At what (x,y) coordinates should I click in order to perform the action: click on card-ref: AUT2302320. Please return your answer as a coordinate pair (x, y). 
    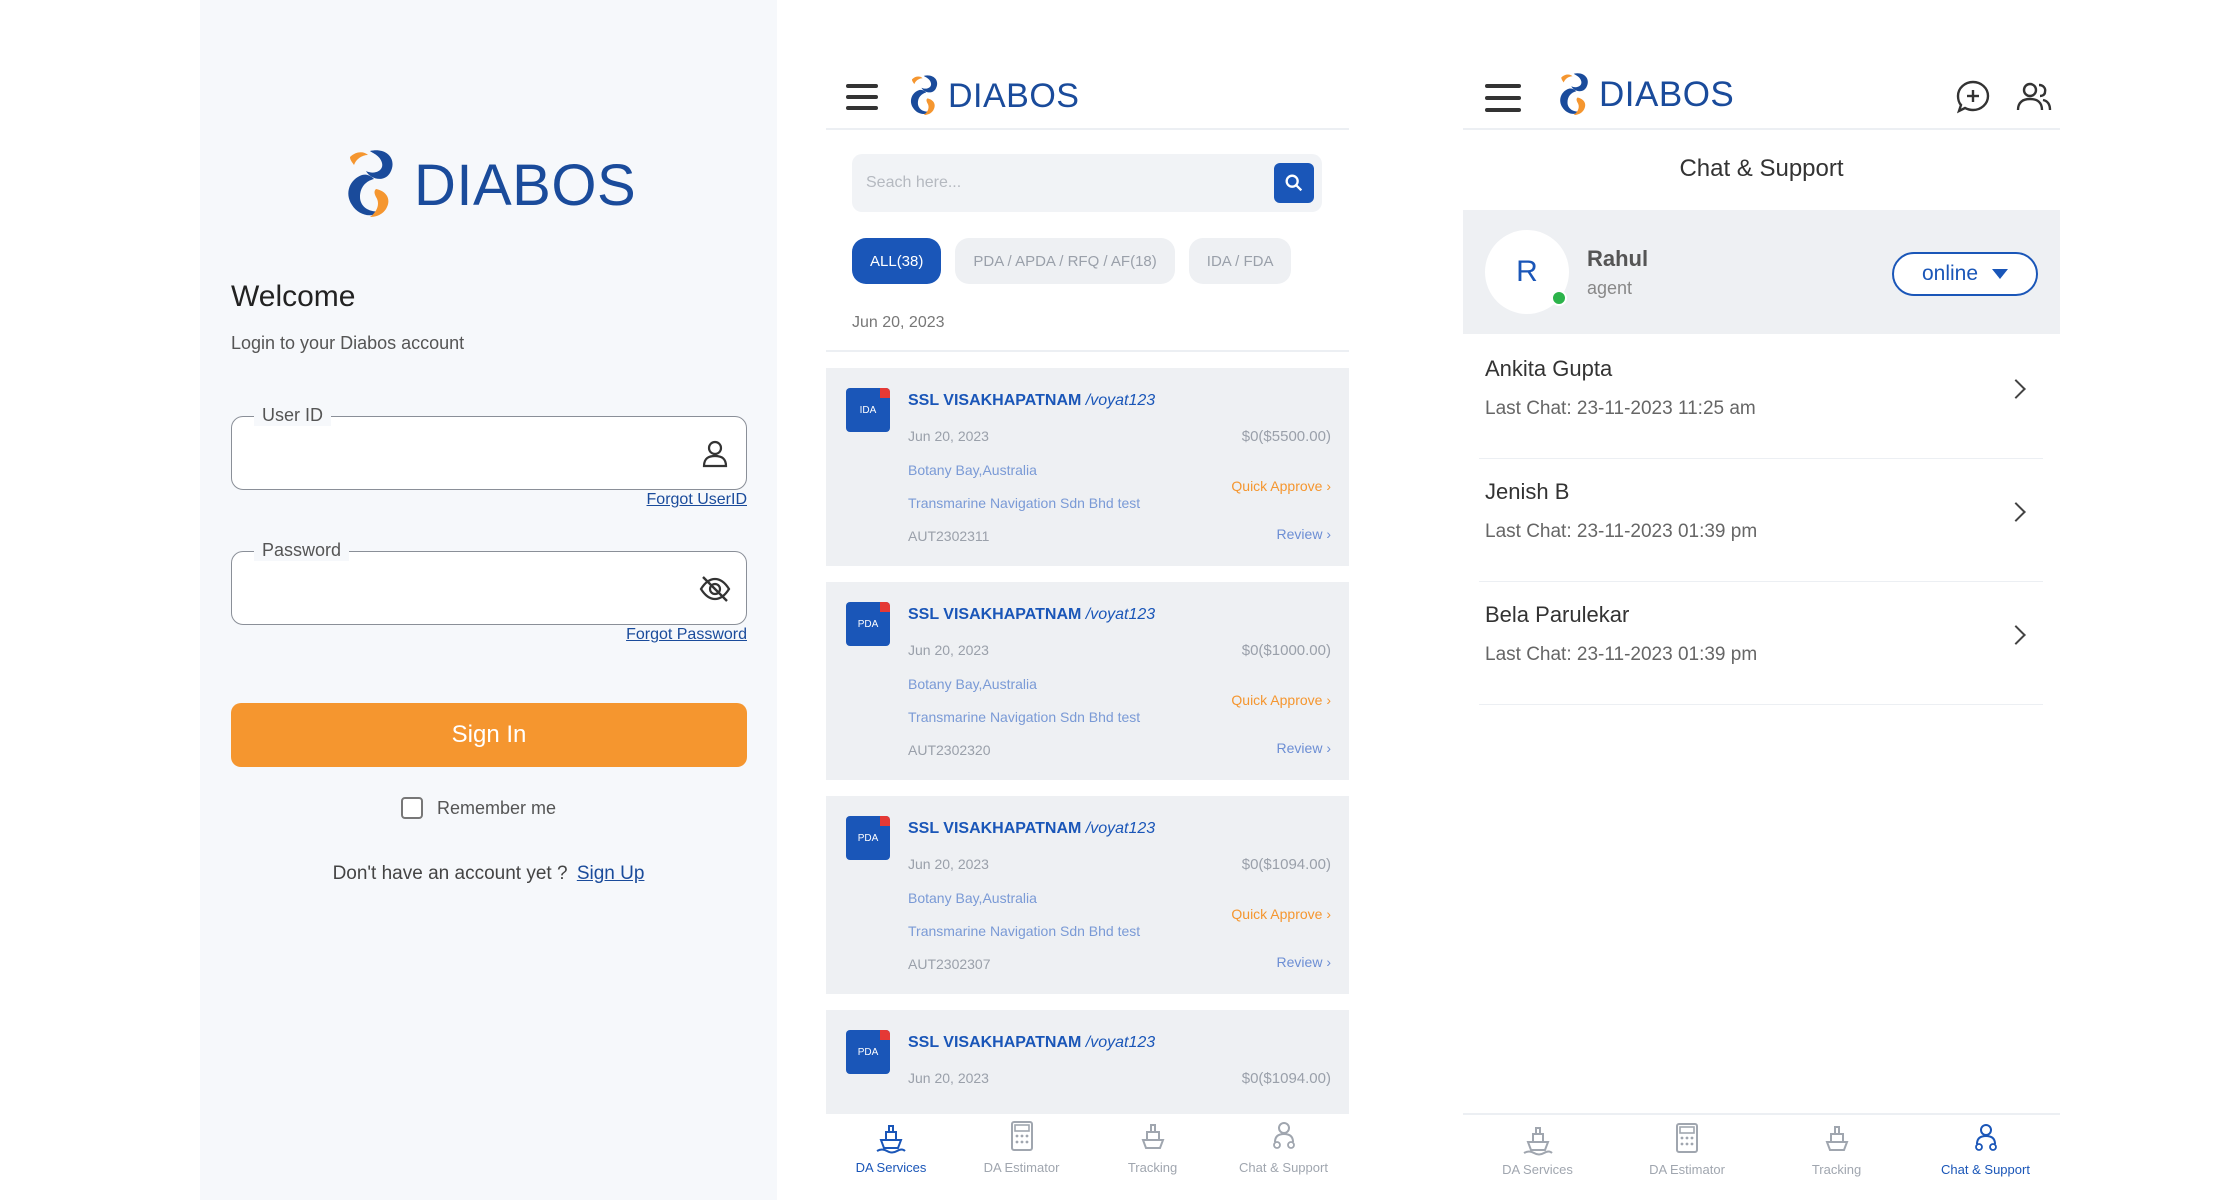
    Looking at the image, I should click on (949, 750).